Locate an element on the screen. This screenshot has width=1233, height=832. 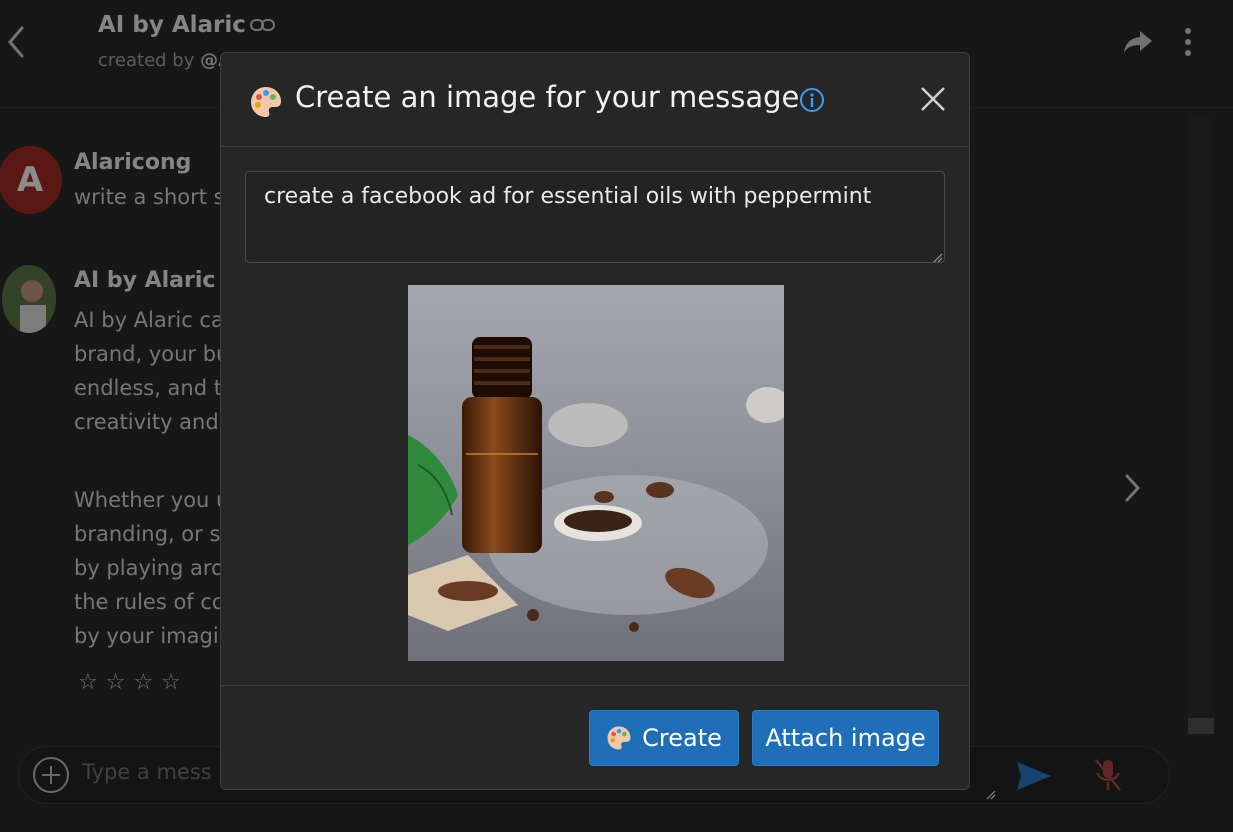
info-icon is located at coordinates (812, 100).